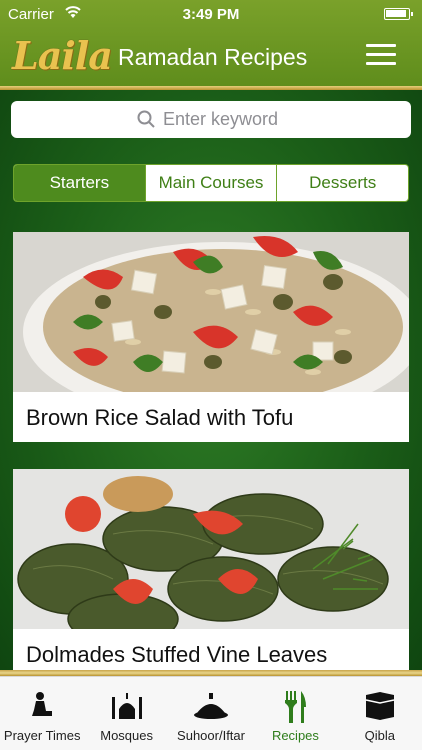  What do you see at coordinates (79, 183) in the screenshot?
I see `segment-starters: Starters` at bounding box center [79, 183].